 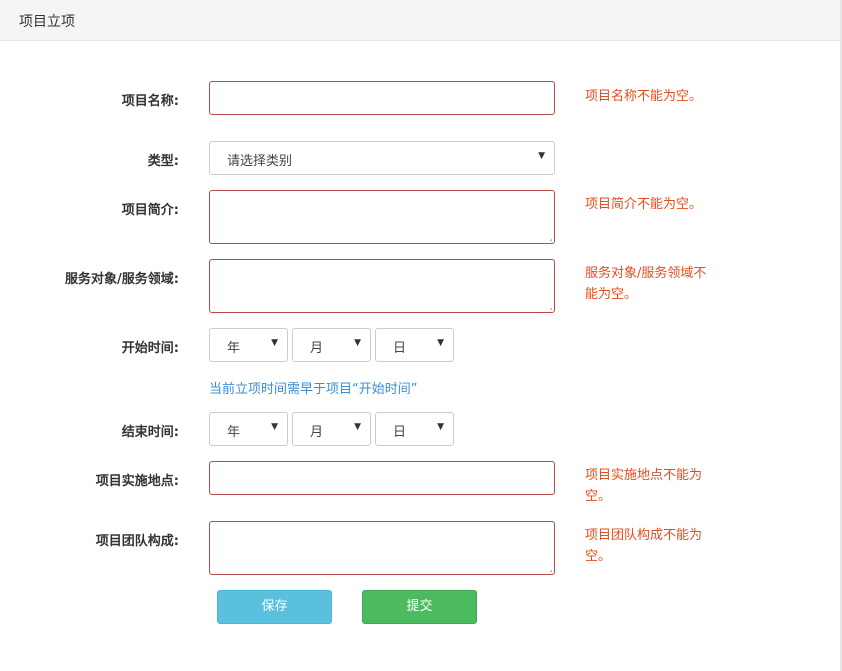 I want to click on start-month-value: 月, so click(x=317, y=348).